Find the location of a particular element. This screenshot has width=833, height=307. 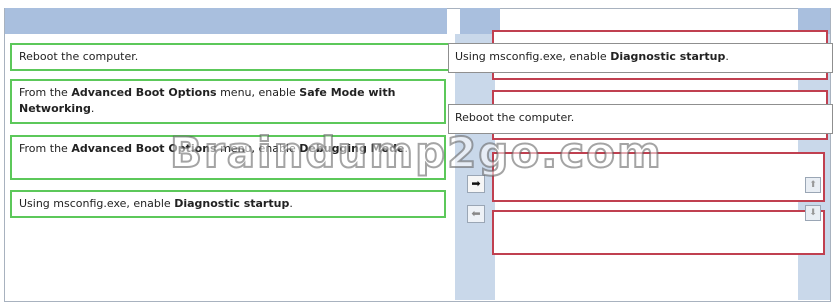

move-left-button: ⬅ is located at coordinates (476, 214).